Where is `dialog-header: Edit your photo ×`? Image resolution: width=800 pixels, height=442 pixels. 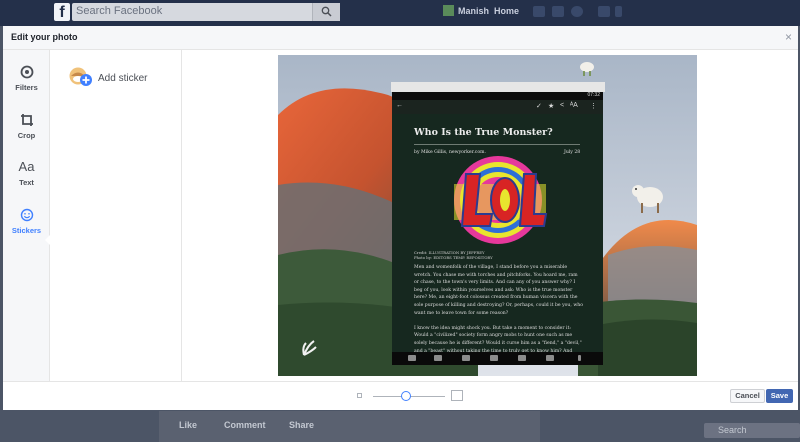
dialog-header: Edit your photo × is located at coordinates (400, 38).